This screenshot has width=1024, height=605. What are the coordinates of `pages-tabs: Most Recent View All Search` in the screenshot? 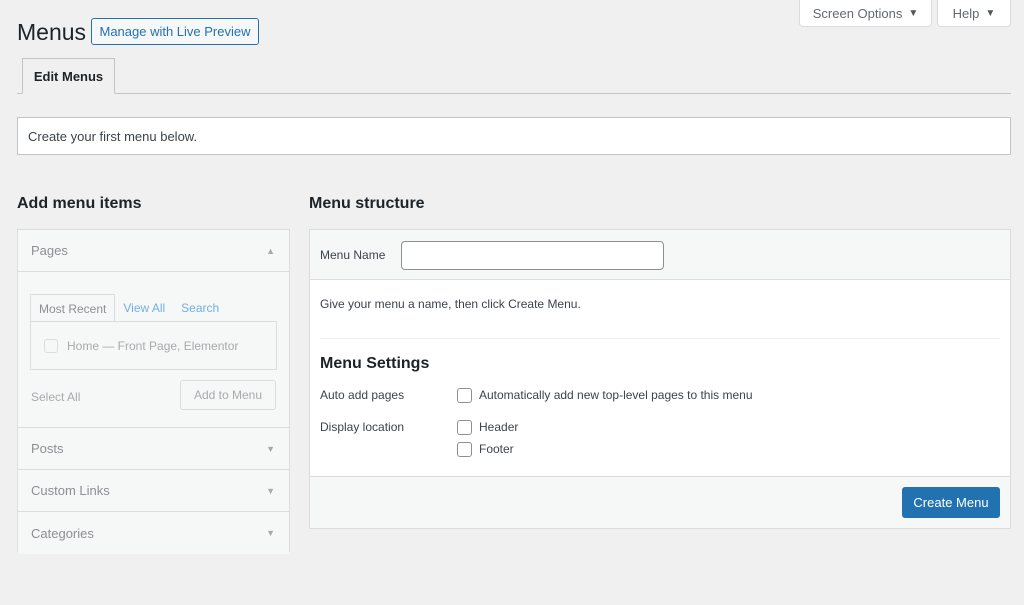 It's located at (128, 308).